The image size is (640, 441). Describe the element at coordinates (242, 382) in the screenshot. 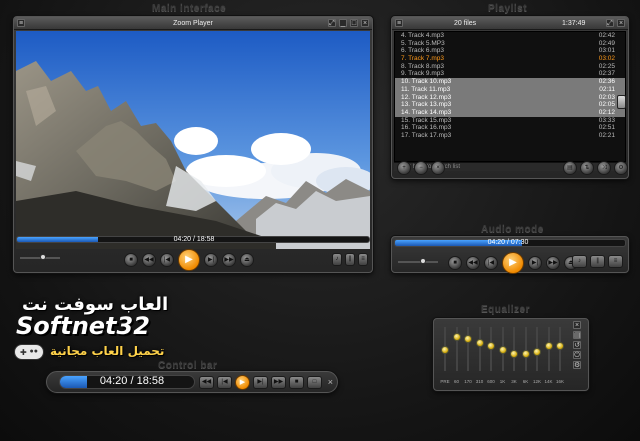

I see `cb-play-button: ▶` at that location.